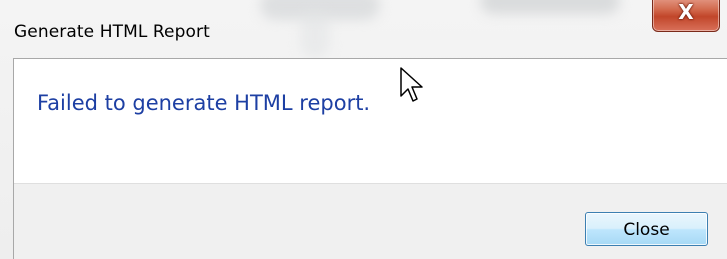  Describe the element at coordinates (204, 103) in the screenshot. I see `error-message: Failed to generate HTML report.` at that location.